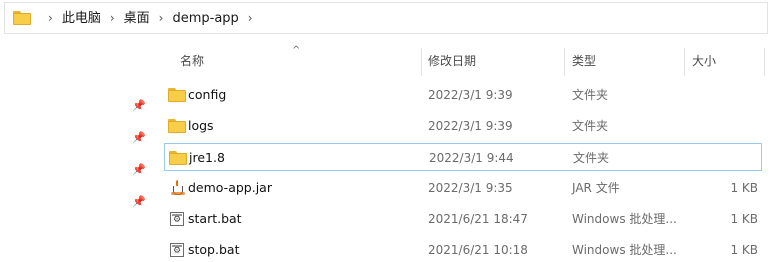 The height and width of the screenshot is (262, 772). Describe the element at coordinates (201, 125) in the screenshot. I see `file-name: logs` at that location.